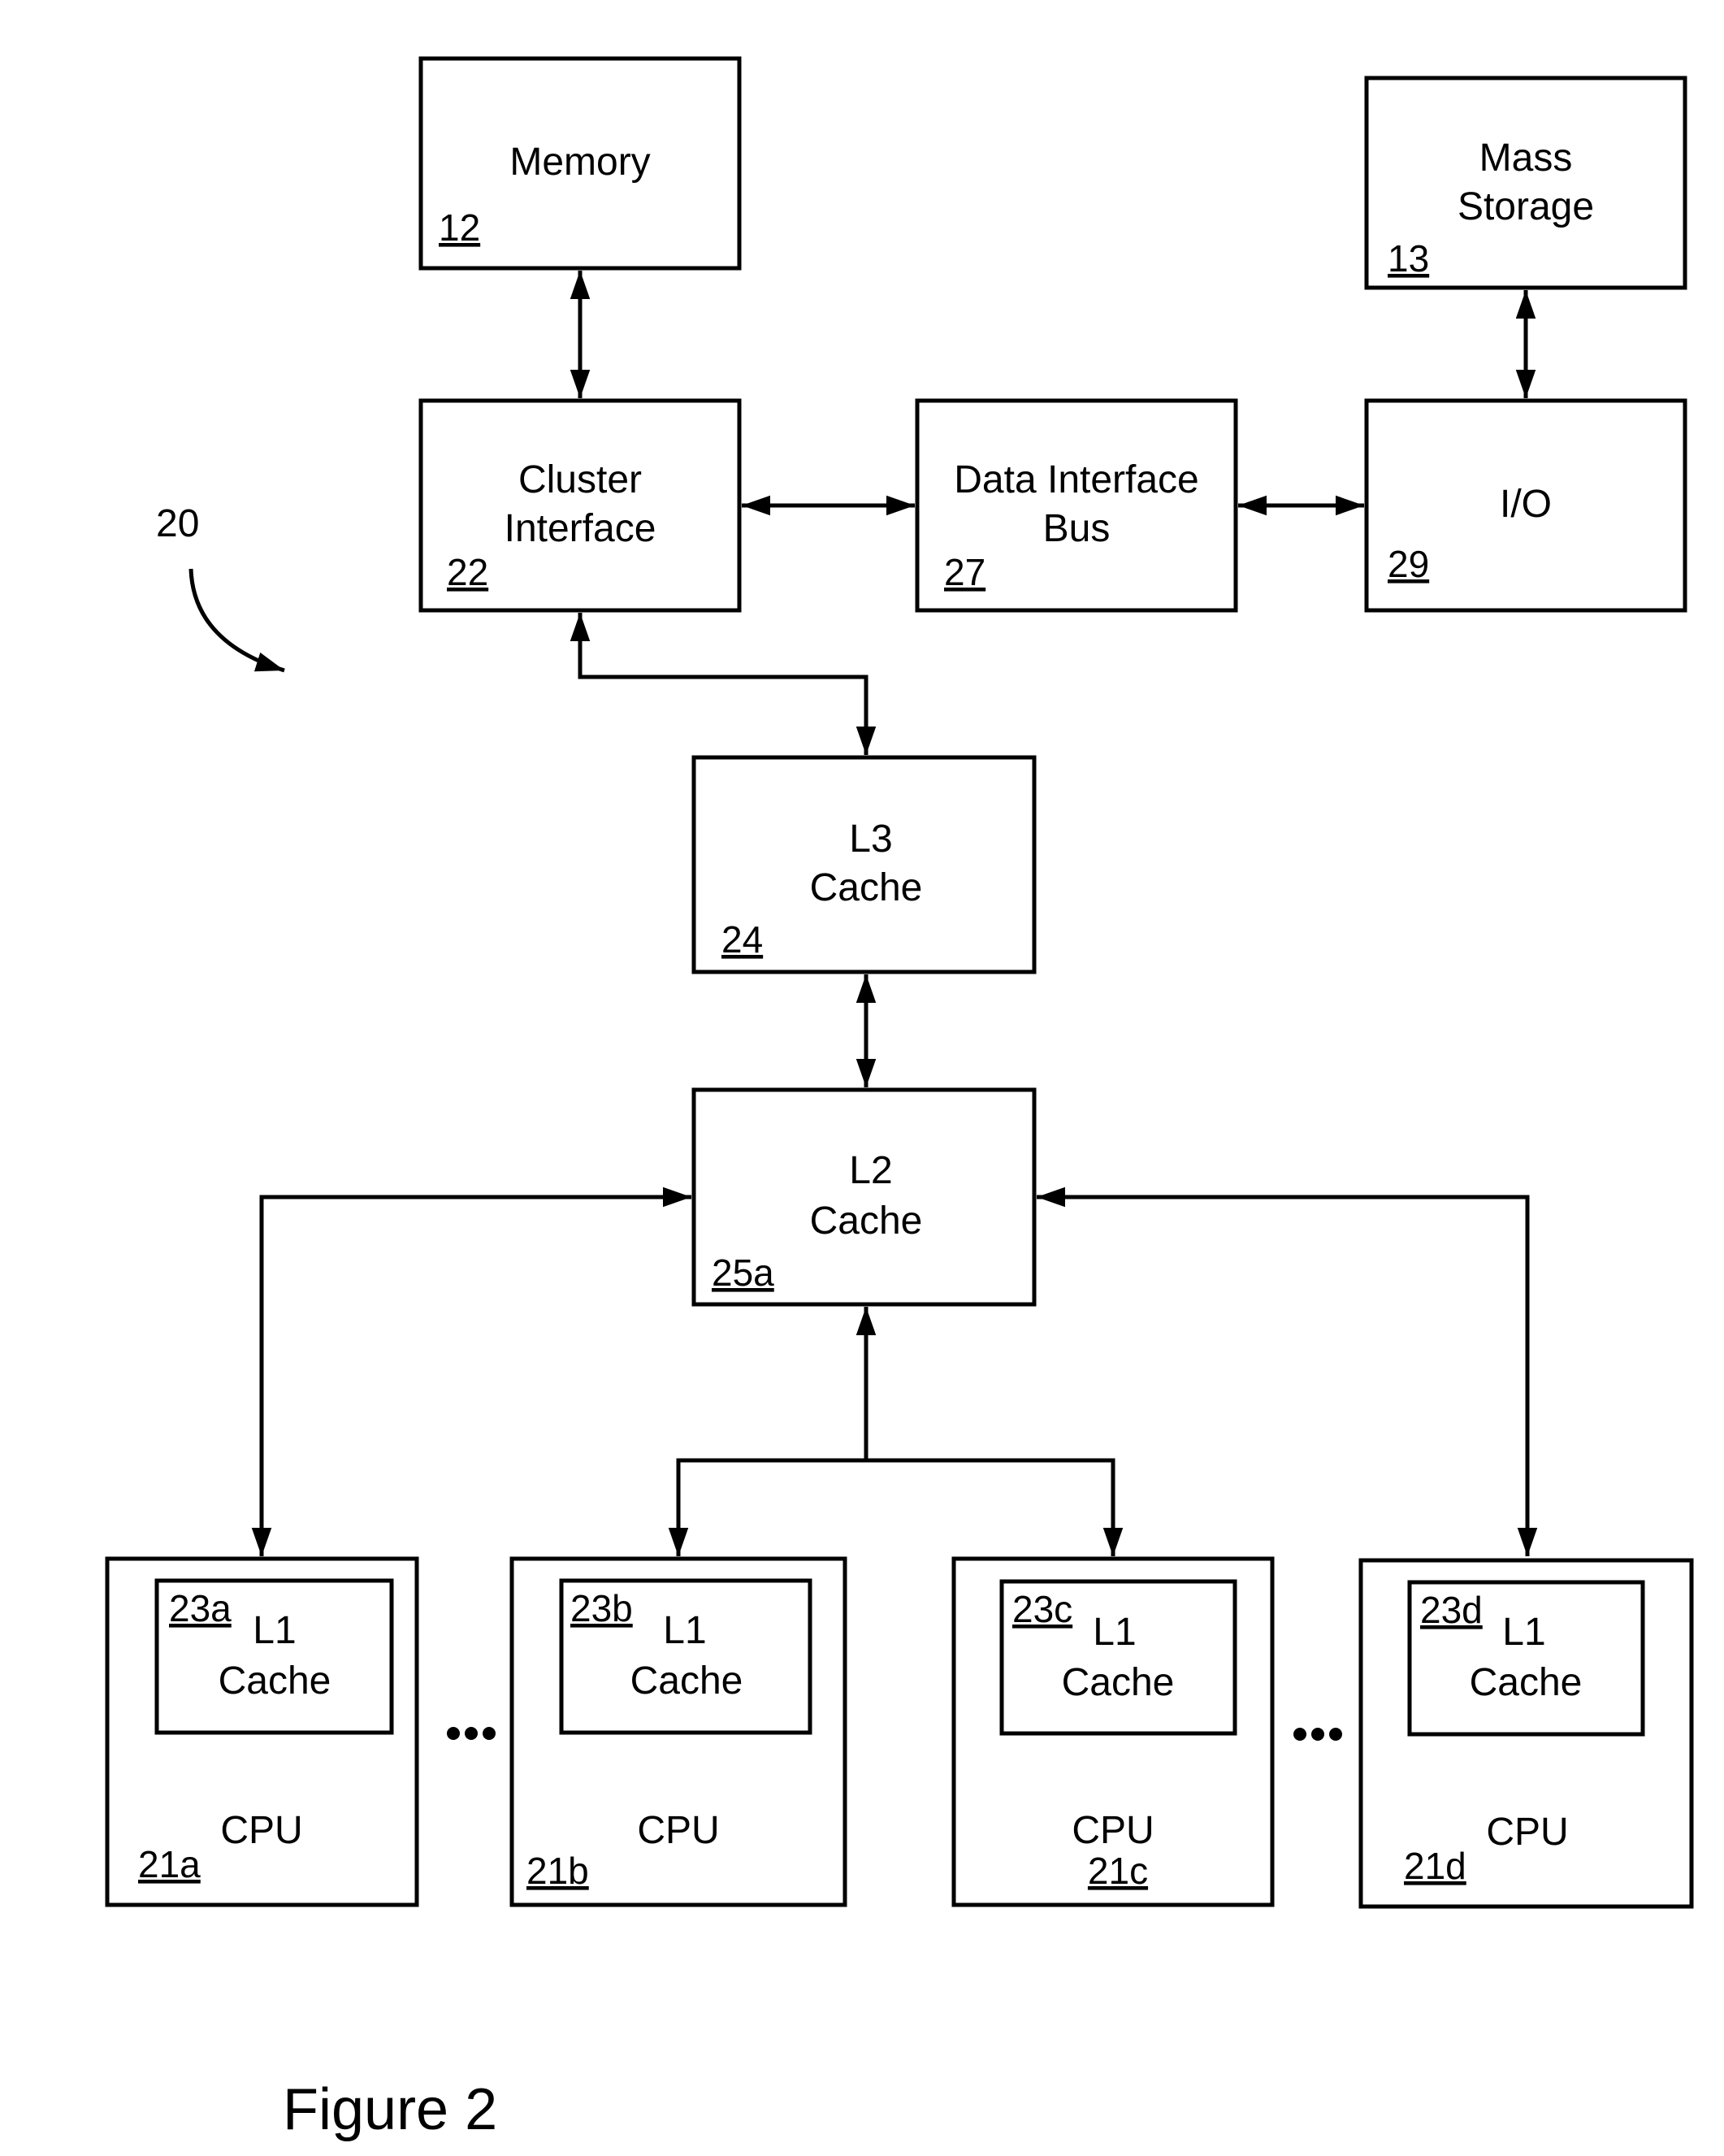 This screenshot has height=2156, width=1724. What do you see at coordinates (1317, 1734) in the screenshot?
I see `ellipsis-cd` at bounding box center [1317, 1734].